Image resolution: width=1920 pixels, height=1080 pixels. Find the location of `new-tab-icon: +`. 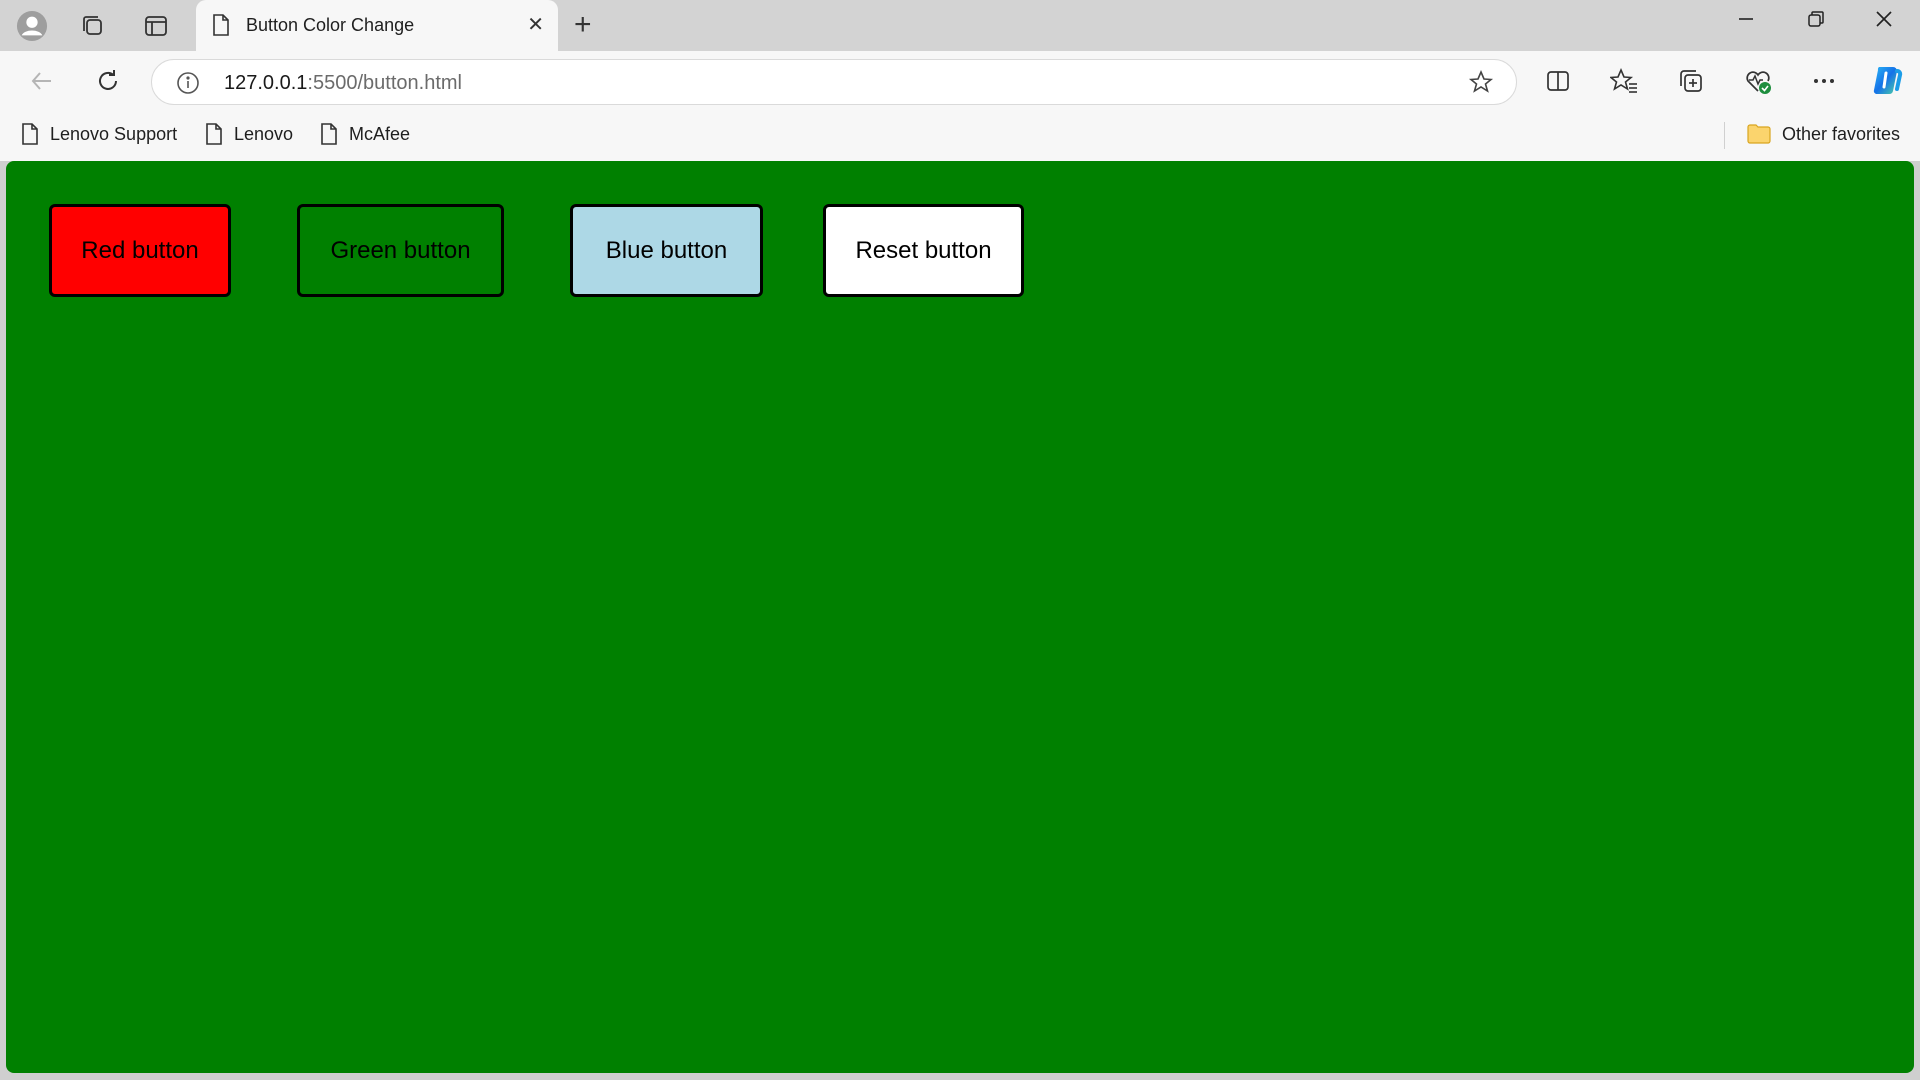

new-tab-icon: + is located at coordinates (583, 25).